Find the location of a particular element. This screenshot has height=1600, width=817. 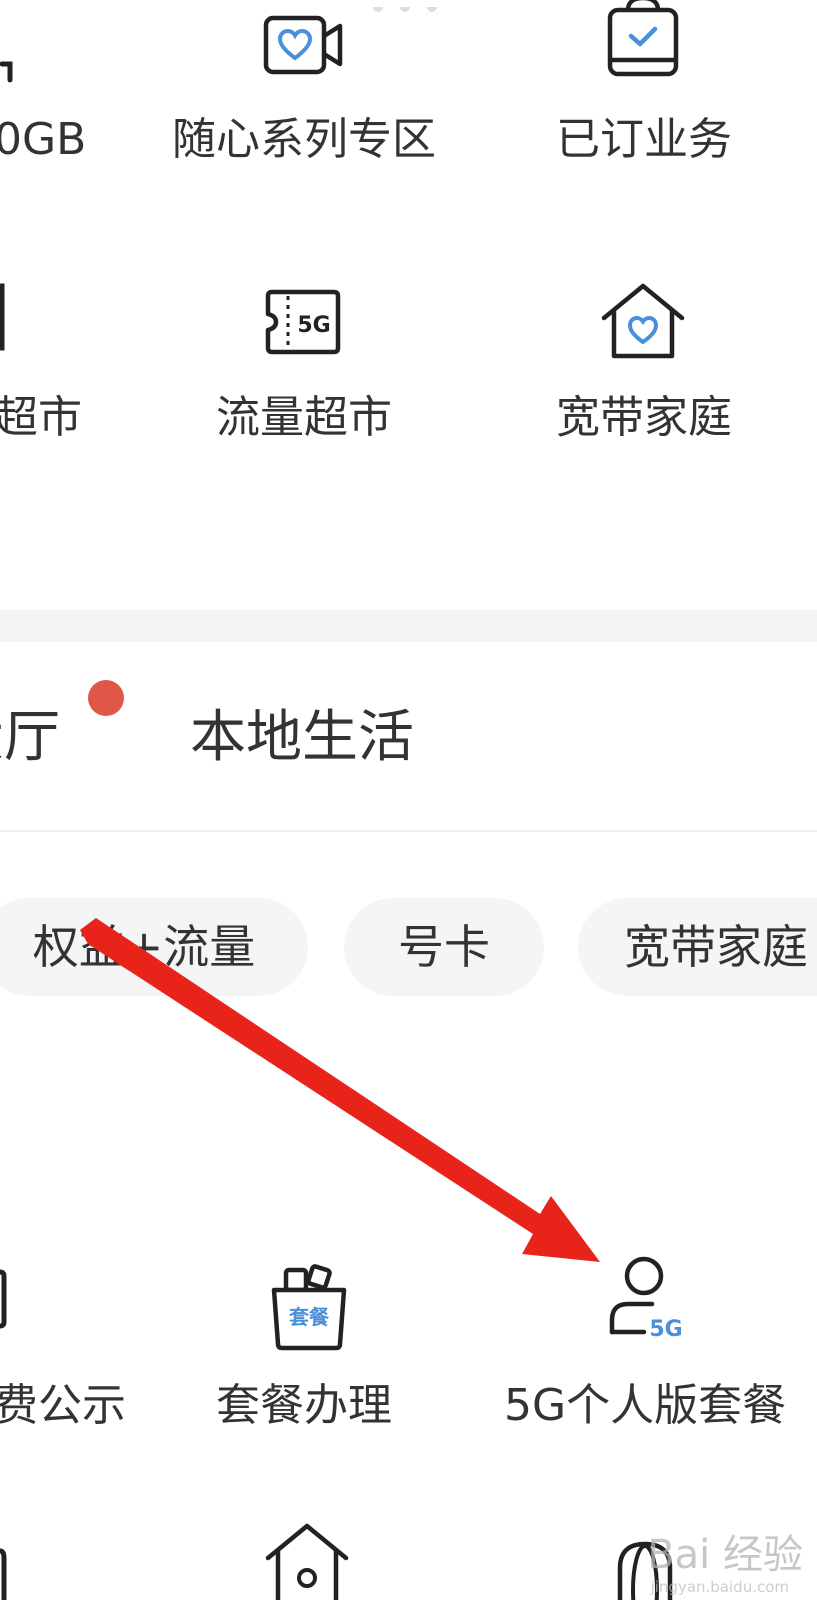

house-heart-icon is located at coordinates (643, 323).